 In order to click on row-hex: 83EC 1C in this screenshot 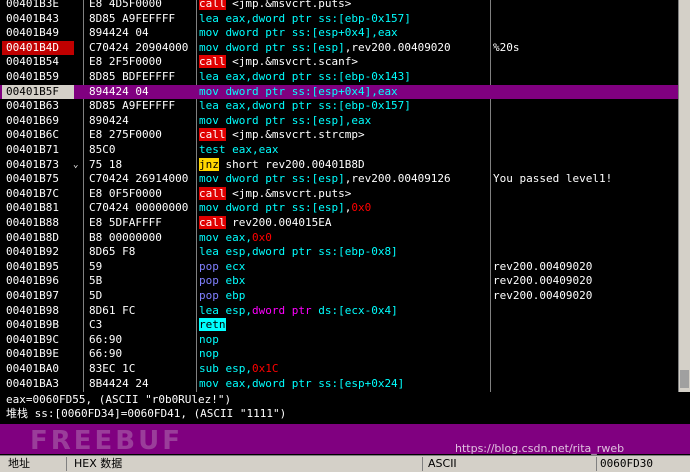, I will do `click(141, 369)`.